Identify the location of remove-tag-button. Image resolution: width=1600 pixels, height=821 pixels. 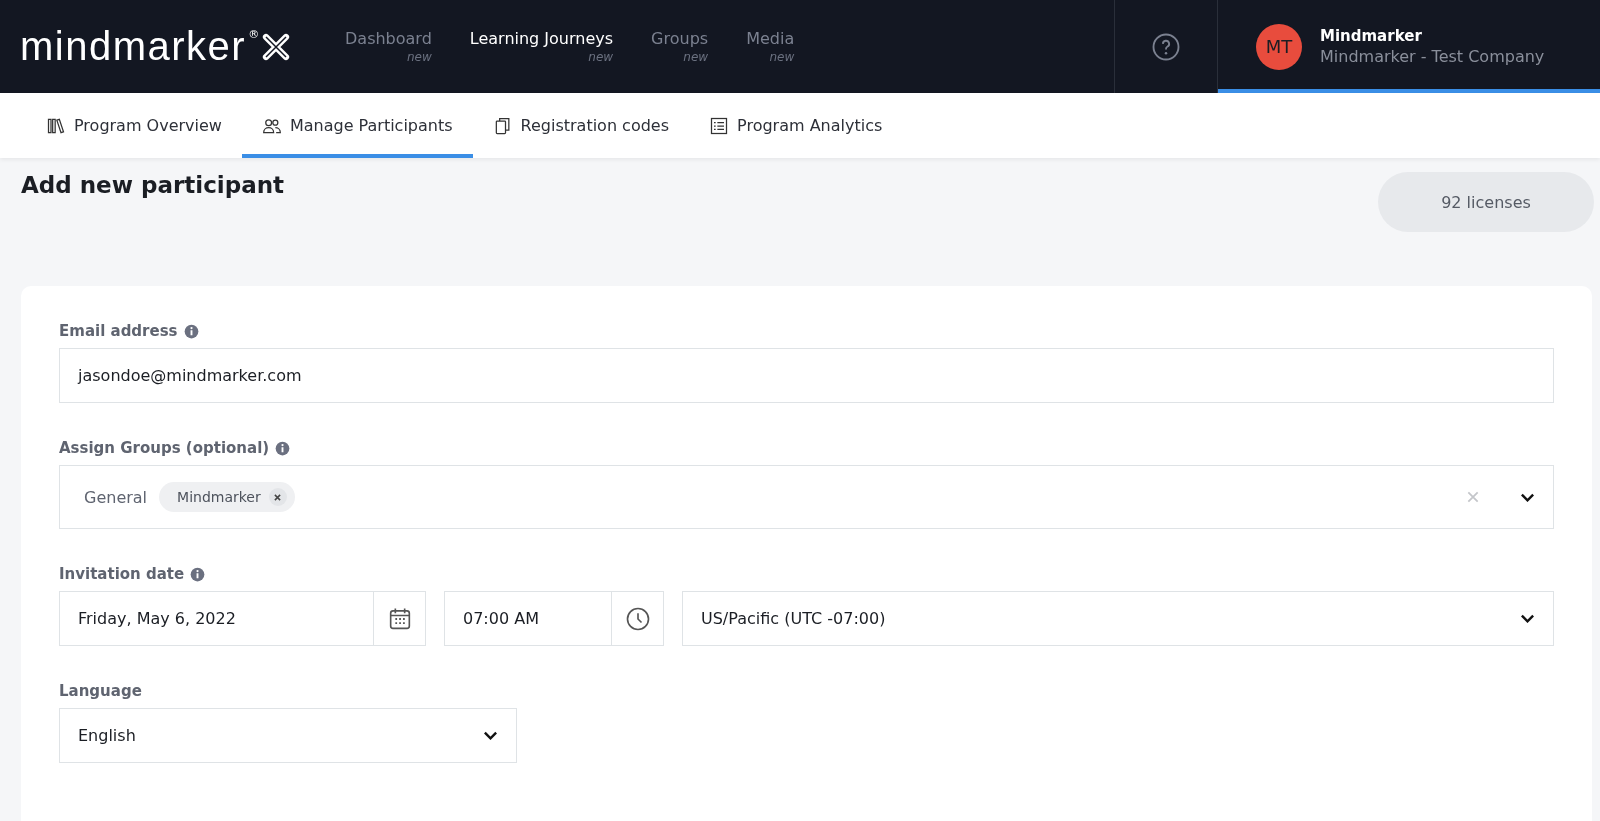
(277, 497).